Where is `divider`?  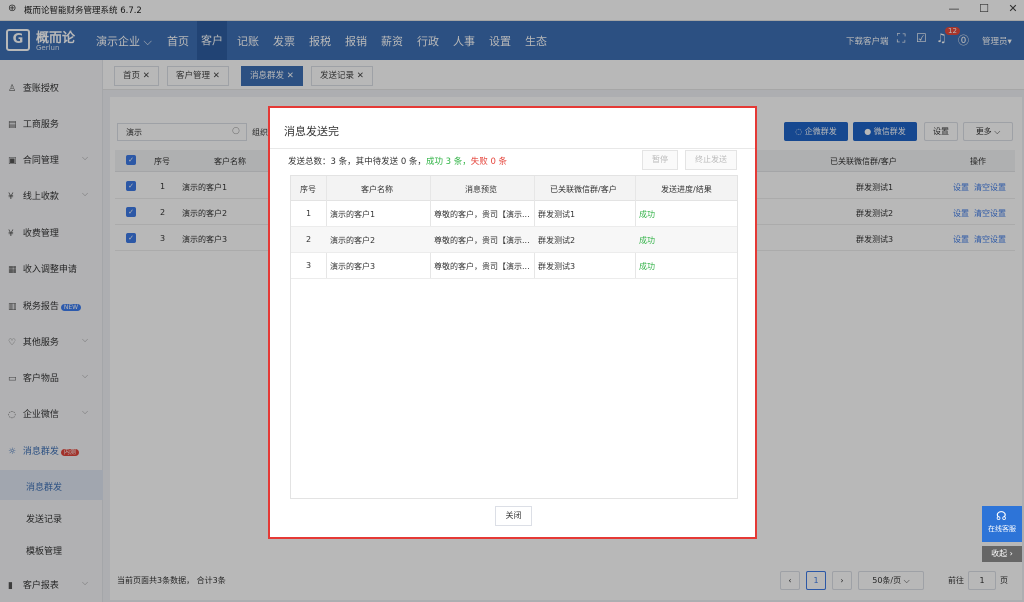
divider is located at coordinates (512, 148).